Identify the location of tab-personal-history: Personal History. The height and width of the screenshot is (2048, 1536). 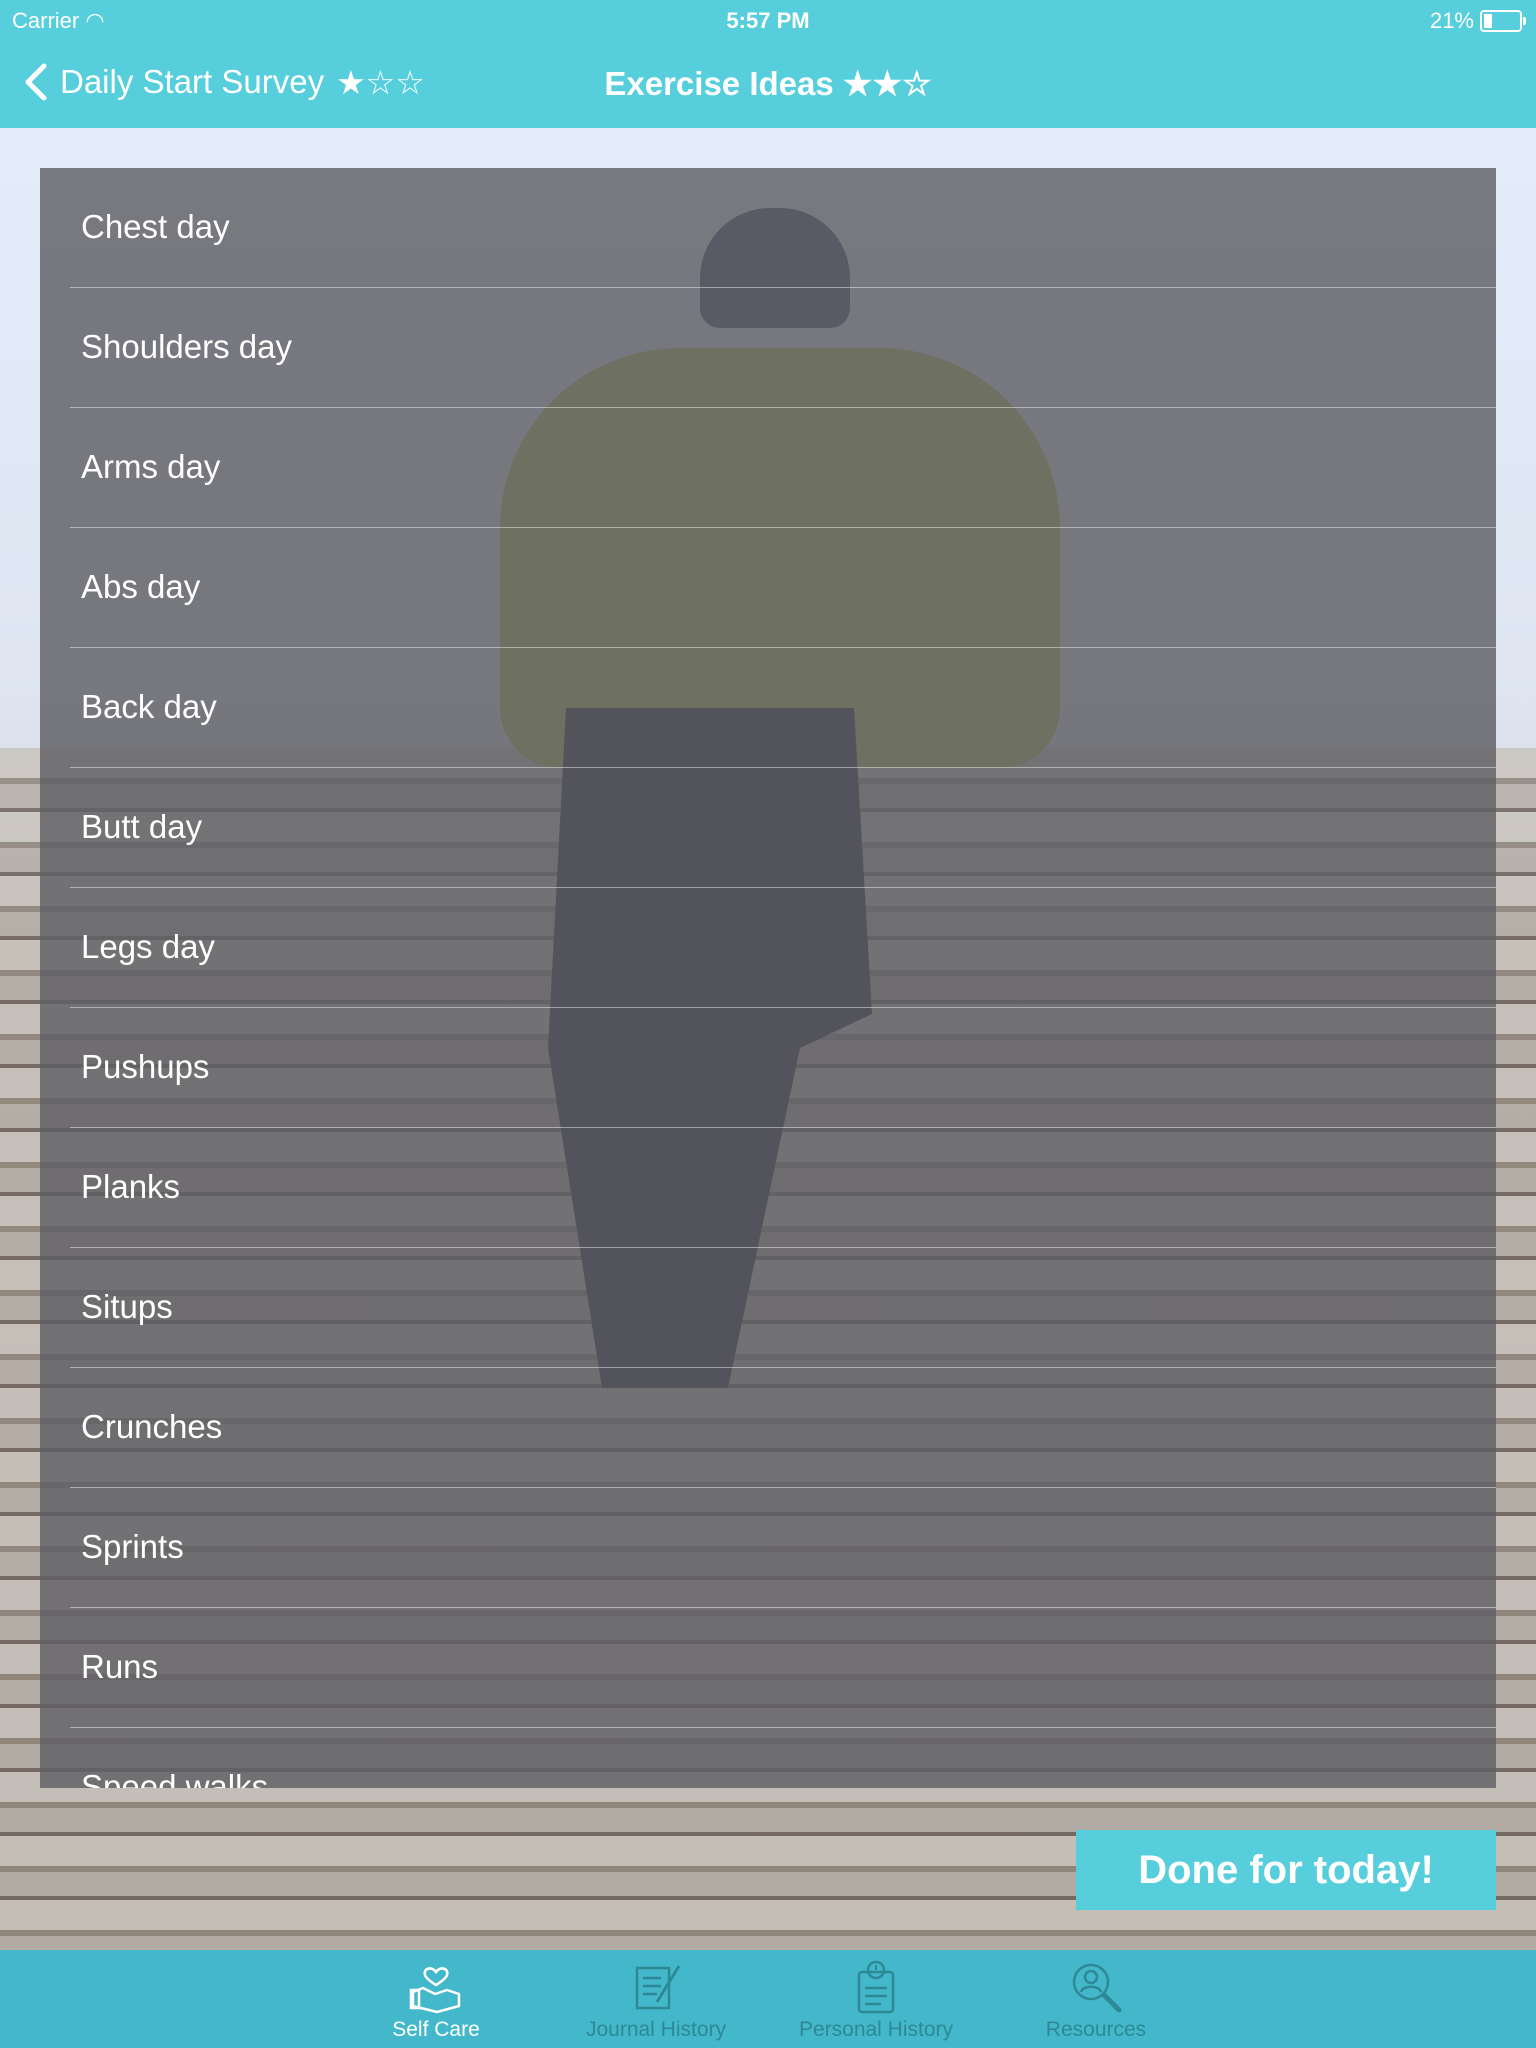
(876, 1999).